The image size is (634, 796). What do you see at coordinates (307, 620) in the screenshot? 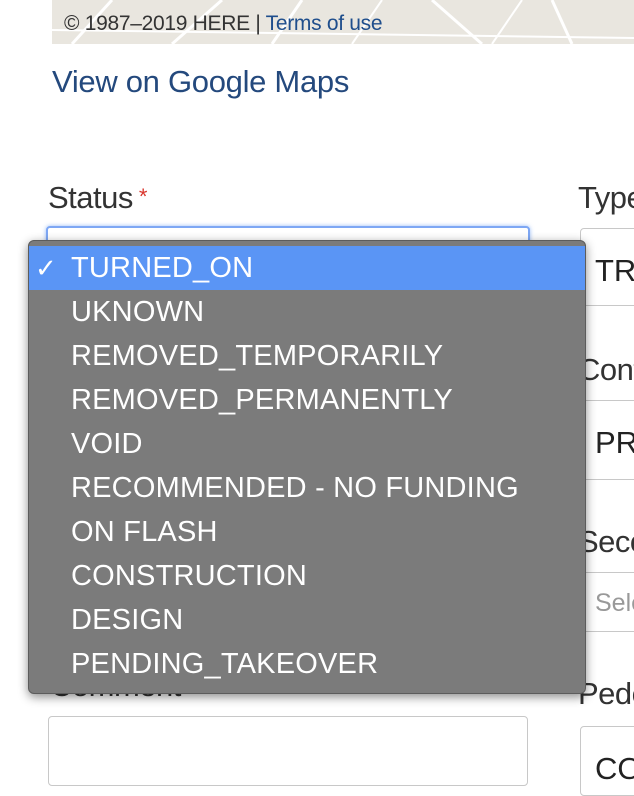
I see `status-option: DESIGN` at bounding box center [307, 620].